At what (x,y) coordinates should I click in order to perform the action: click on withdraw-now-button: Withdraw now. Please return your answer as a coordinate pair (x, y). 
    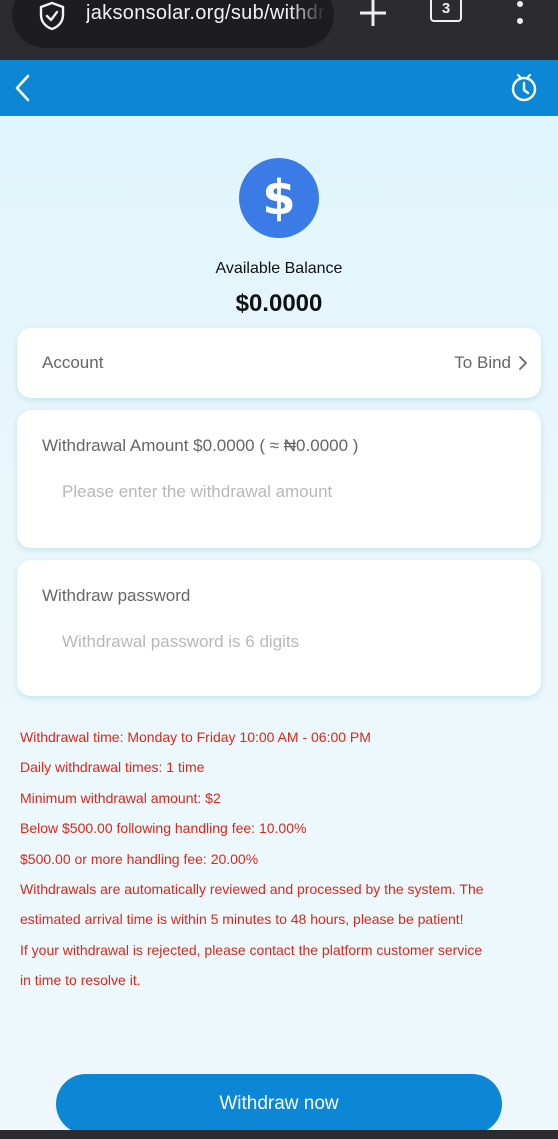
    Looking at the image, I should click on (279, 1104).